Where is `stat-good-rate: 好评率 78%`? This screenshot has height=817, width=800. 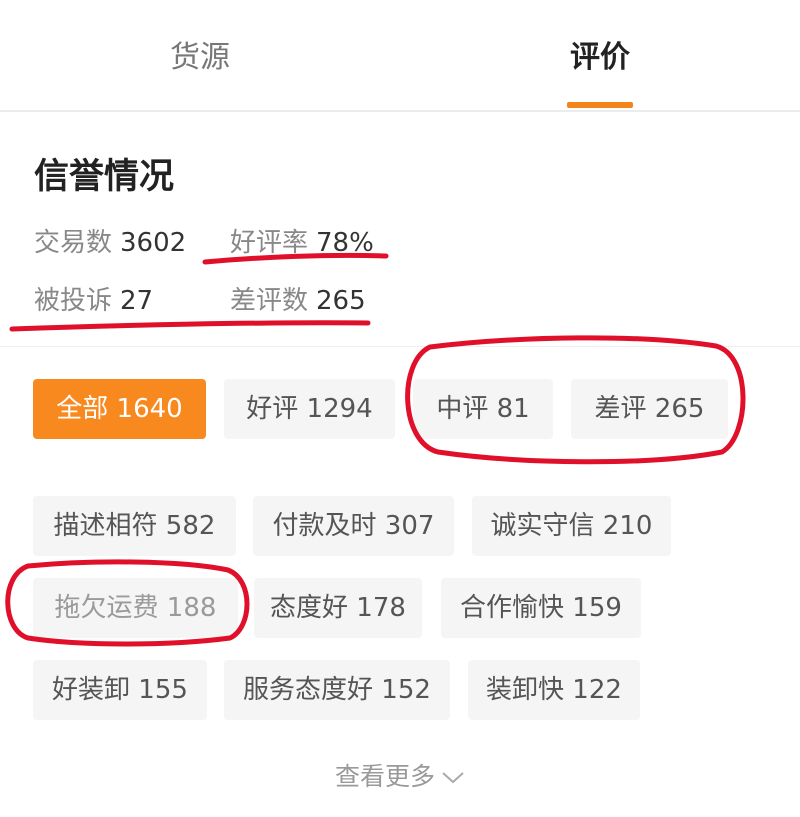 stat-good-rate: 好评率 78% is located at coordinates (302, 243).